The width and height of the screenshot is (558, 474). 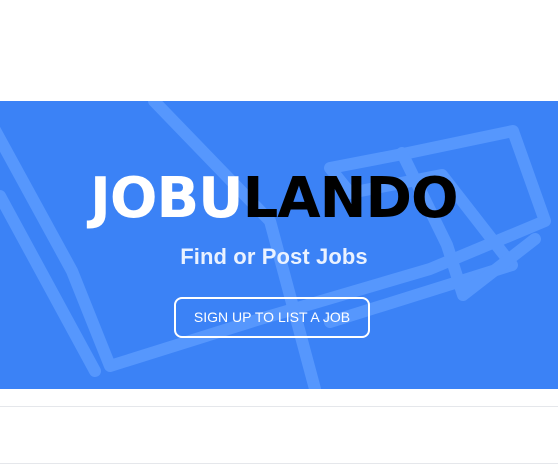 I want to click on brand-logo-text: JOBULANDO, so click(x=280, y=199).